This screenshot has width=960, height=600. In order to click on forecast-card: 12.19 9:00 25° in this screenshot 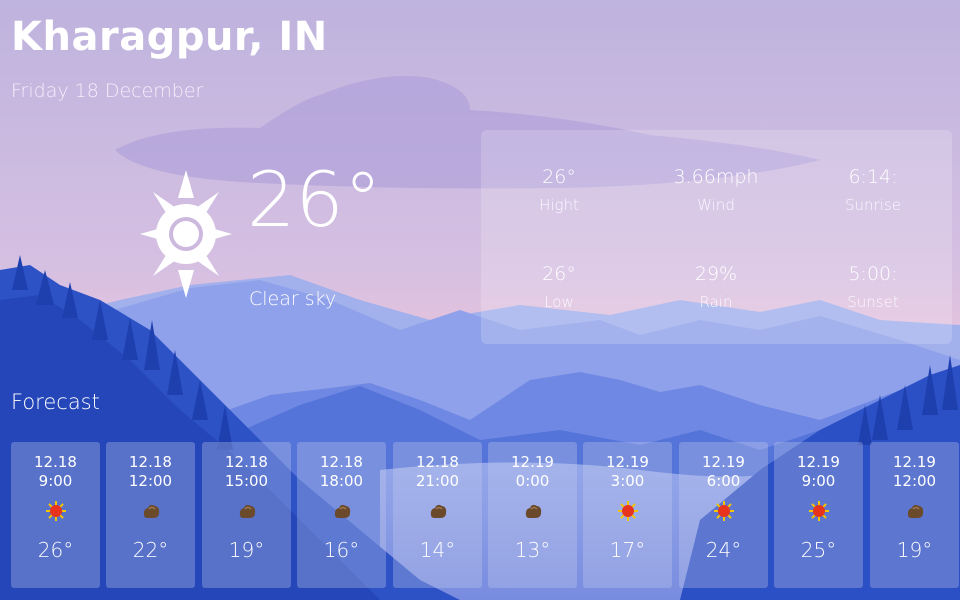, I will do `click(818, 515)`.